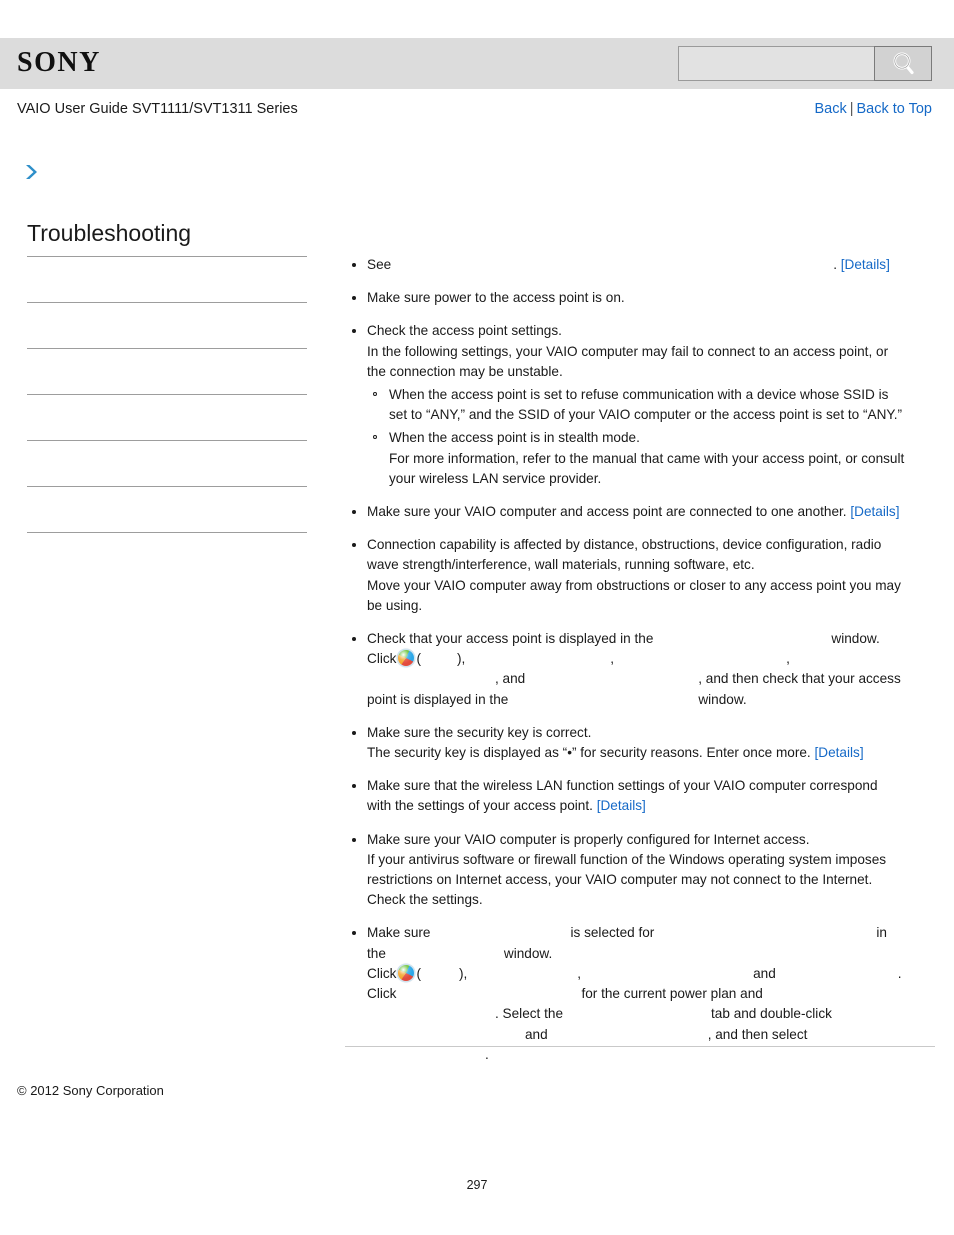 Image resolution: width=954 pixels, height=1235 pixels. I want to click on text-segment: . Select the, so click(529, 1014).